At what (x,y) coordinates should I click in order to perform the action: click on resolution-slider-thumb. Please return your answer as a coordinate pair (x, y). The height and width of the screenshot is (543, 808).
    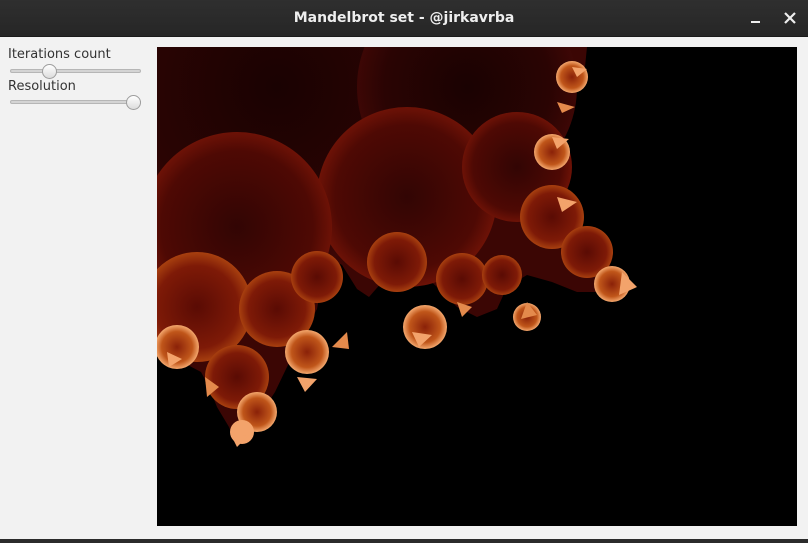
    Looking at the image, I should click on (133, 102).